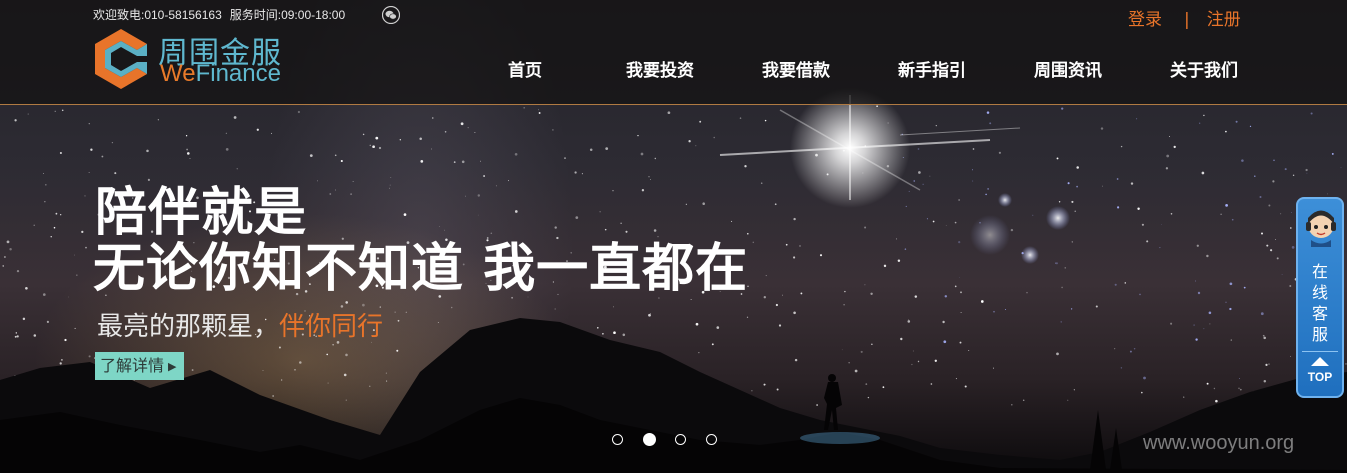 This screenshot has height=473, width=1347. What do you see at coordinates (188, 327) in the screenshot?
I see `hero-subline-text: 最亮的那颗星，` at bounding box center [188, 327].